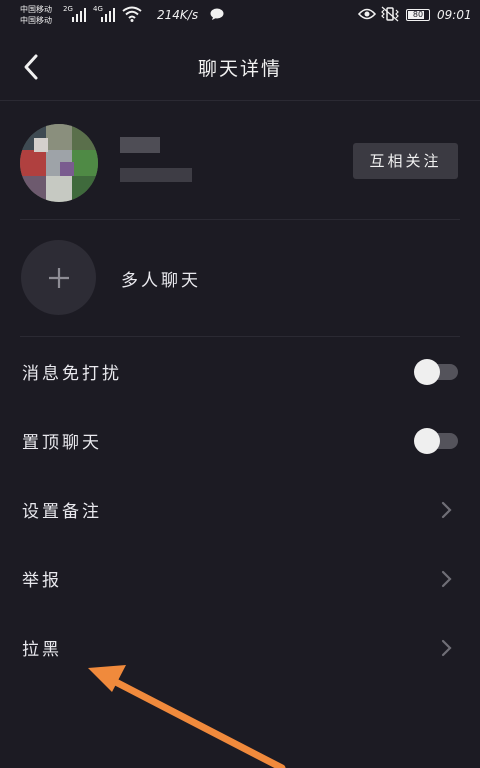 This screenshot has width=480, height=768. Describe the element at coordinates (156, 175) in the screenshot. I see `profile-id` at that location.